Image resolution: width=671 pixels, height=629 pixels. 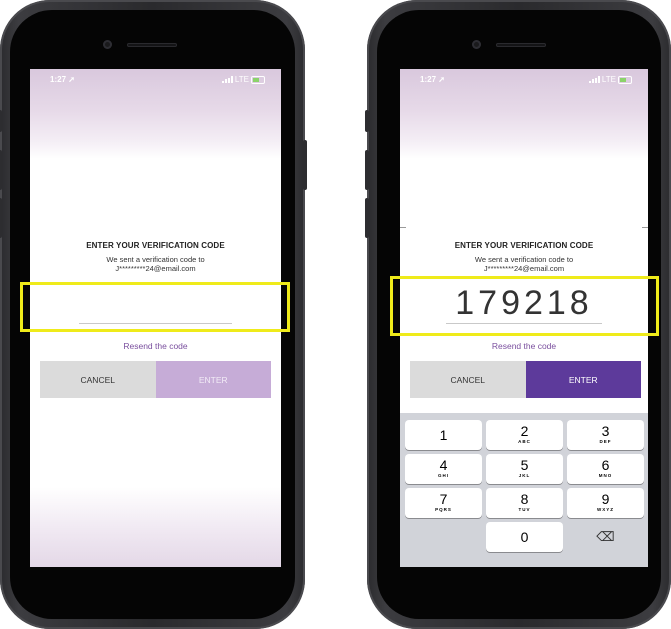 I want to click on key-3: 3 DEF, so click(x=605, y=435).